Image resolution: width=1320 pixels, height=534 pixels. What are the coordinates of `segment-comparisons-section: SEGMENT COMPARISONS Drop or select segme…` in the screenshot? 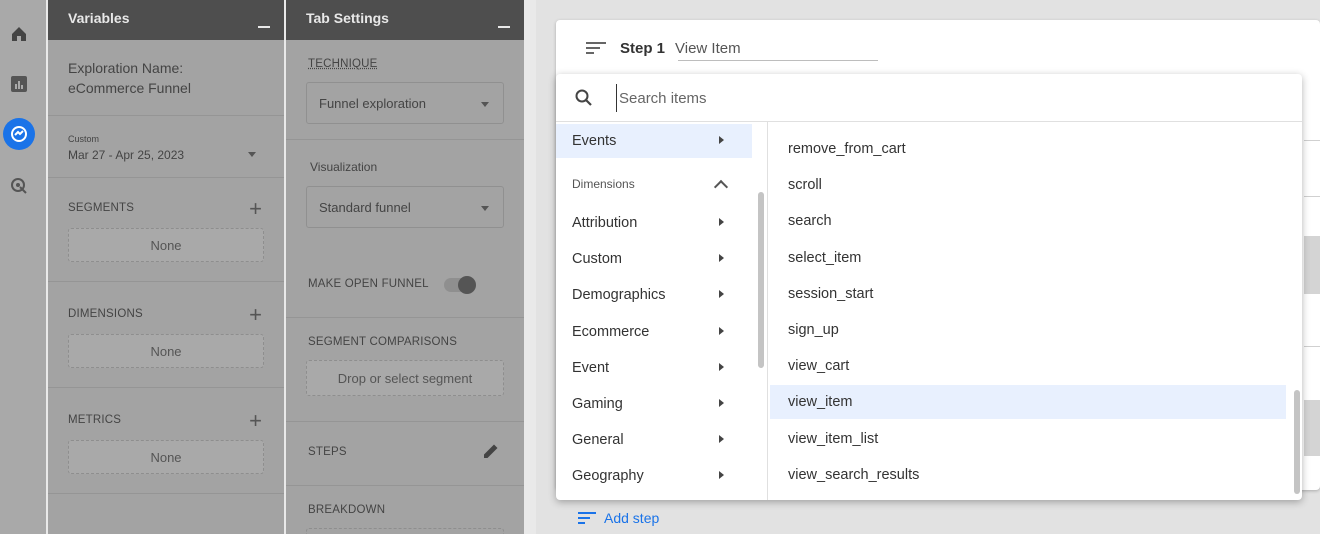 It's located at (405, 370).